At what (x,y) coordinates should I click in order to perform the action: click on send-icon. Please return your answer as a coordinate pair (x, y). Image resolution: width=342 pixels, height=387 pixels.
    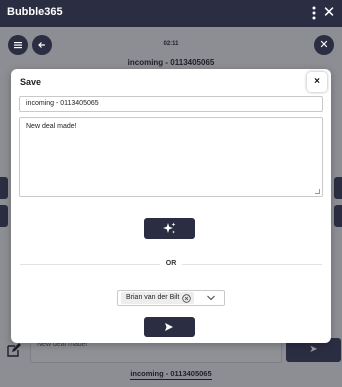
    Looking at the image, I should click on (169, 327).